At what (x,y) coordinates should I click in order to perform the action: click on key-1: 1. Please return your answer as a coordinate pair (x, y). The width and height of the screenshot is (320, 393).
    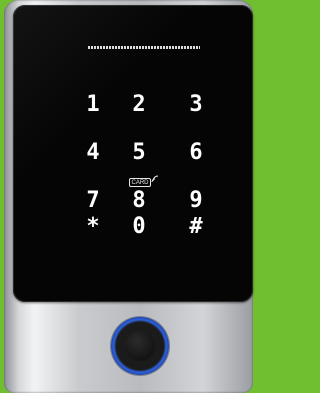
    Looking at the image, I should click on (93, 105).